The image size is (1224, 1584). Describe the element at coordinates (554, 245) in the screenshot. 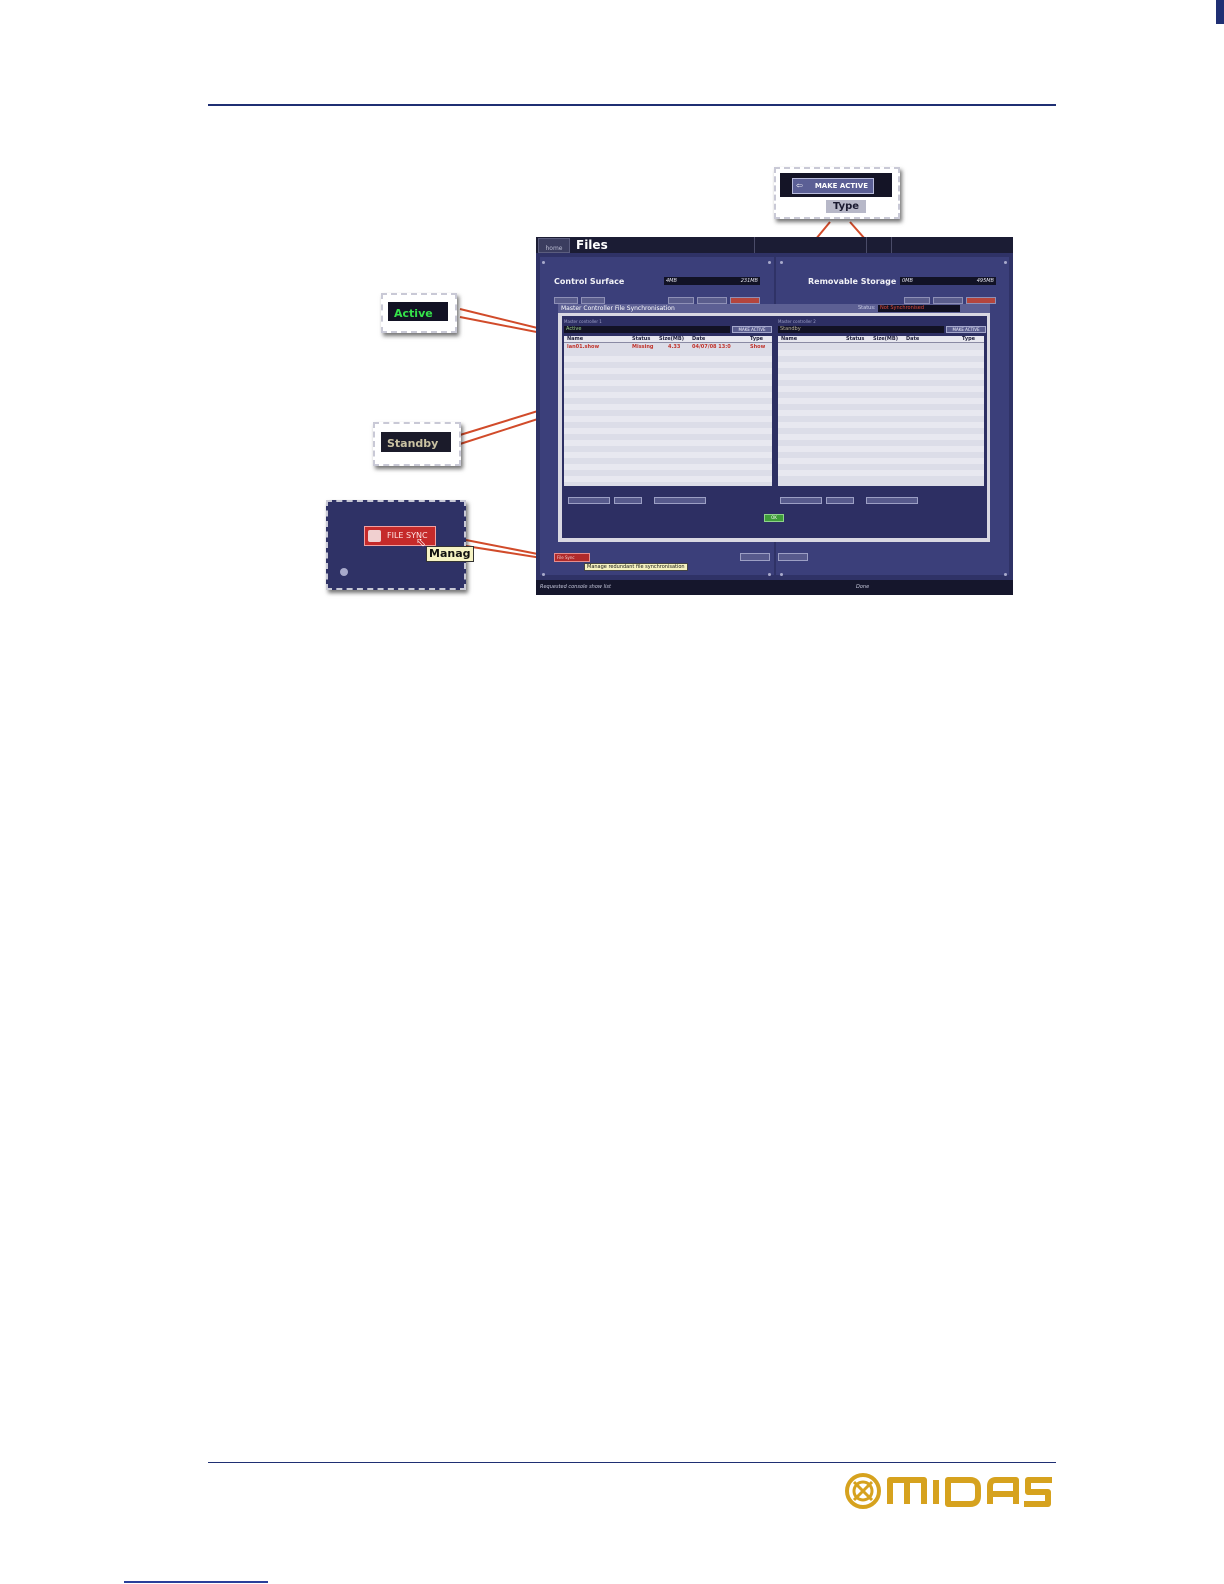

I see `tab-home: home` at that location.